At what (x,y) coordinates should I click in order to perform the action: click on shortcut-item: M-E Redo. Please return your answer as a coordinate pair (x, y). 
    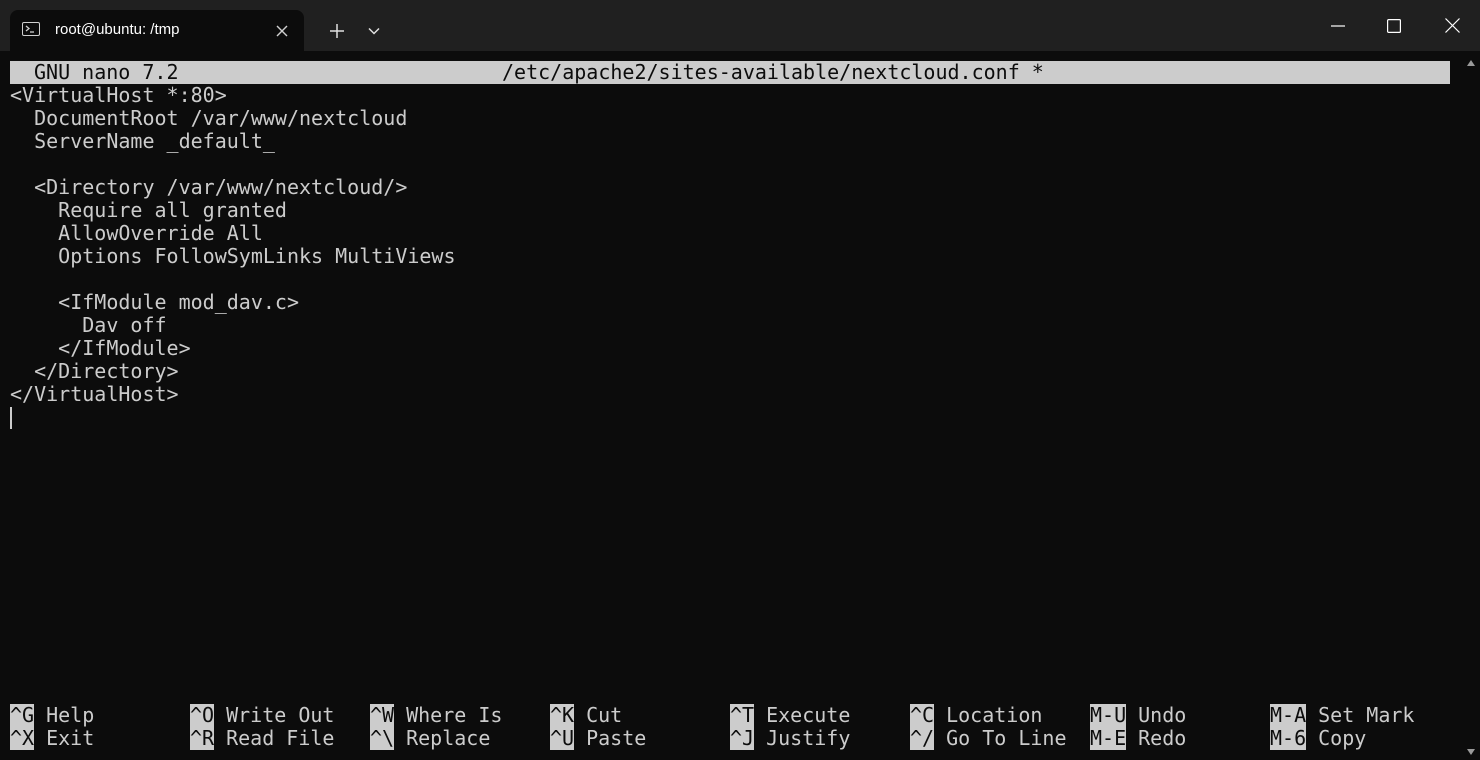
    Looking at the image, I should click on (1138, 738).